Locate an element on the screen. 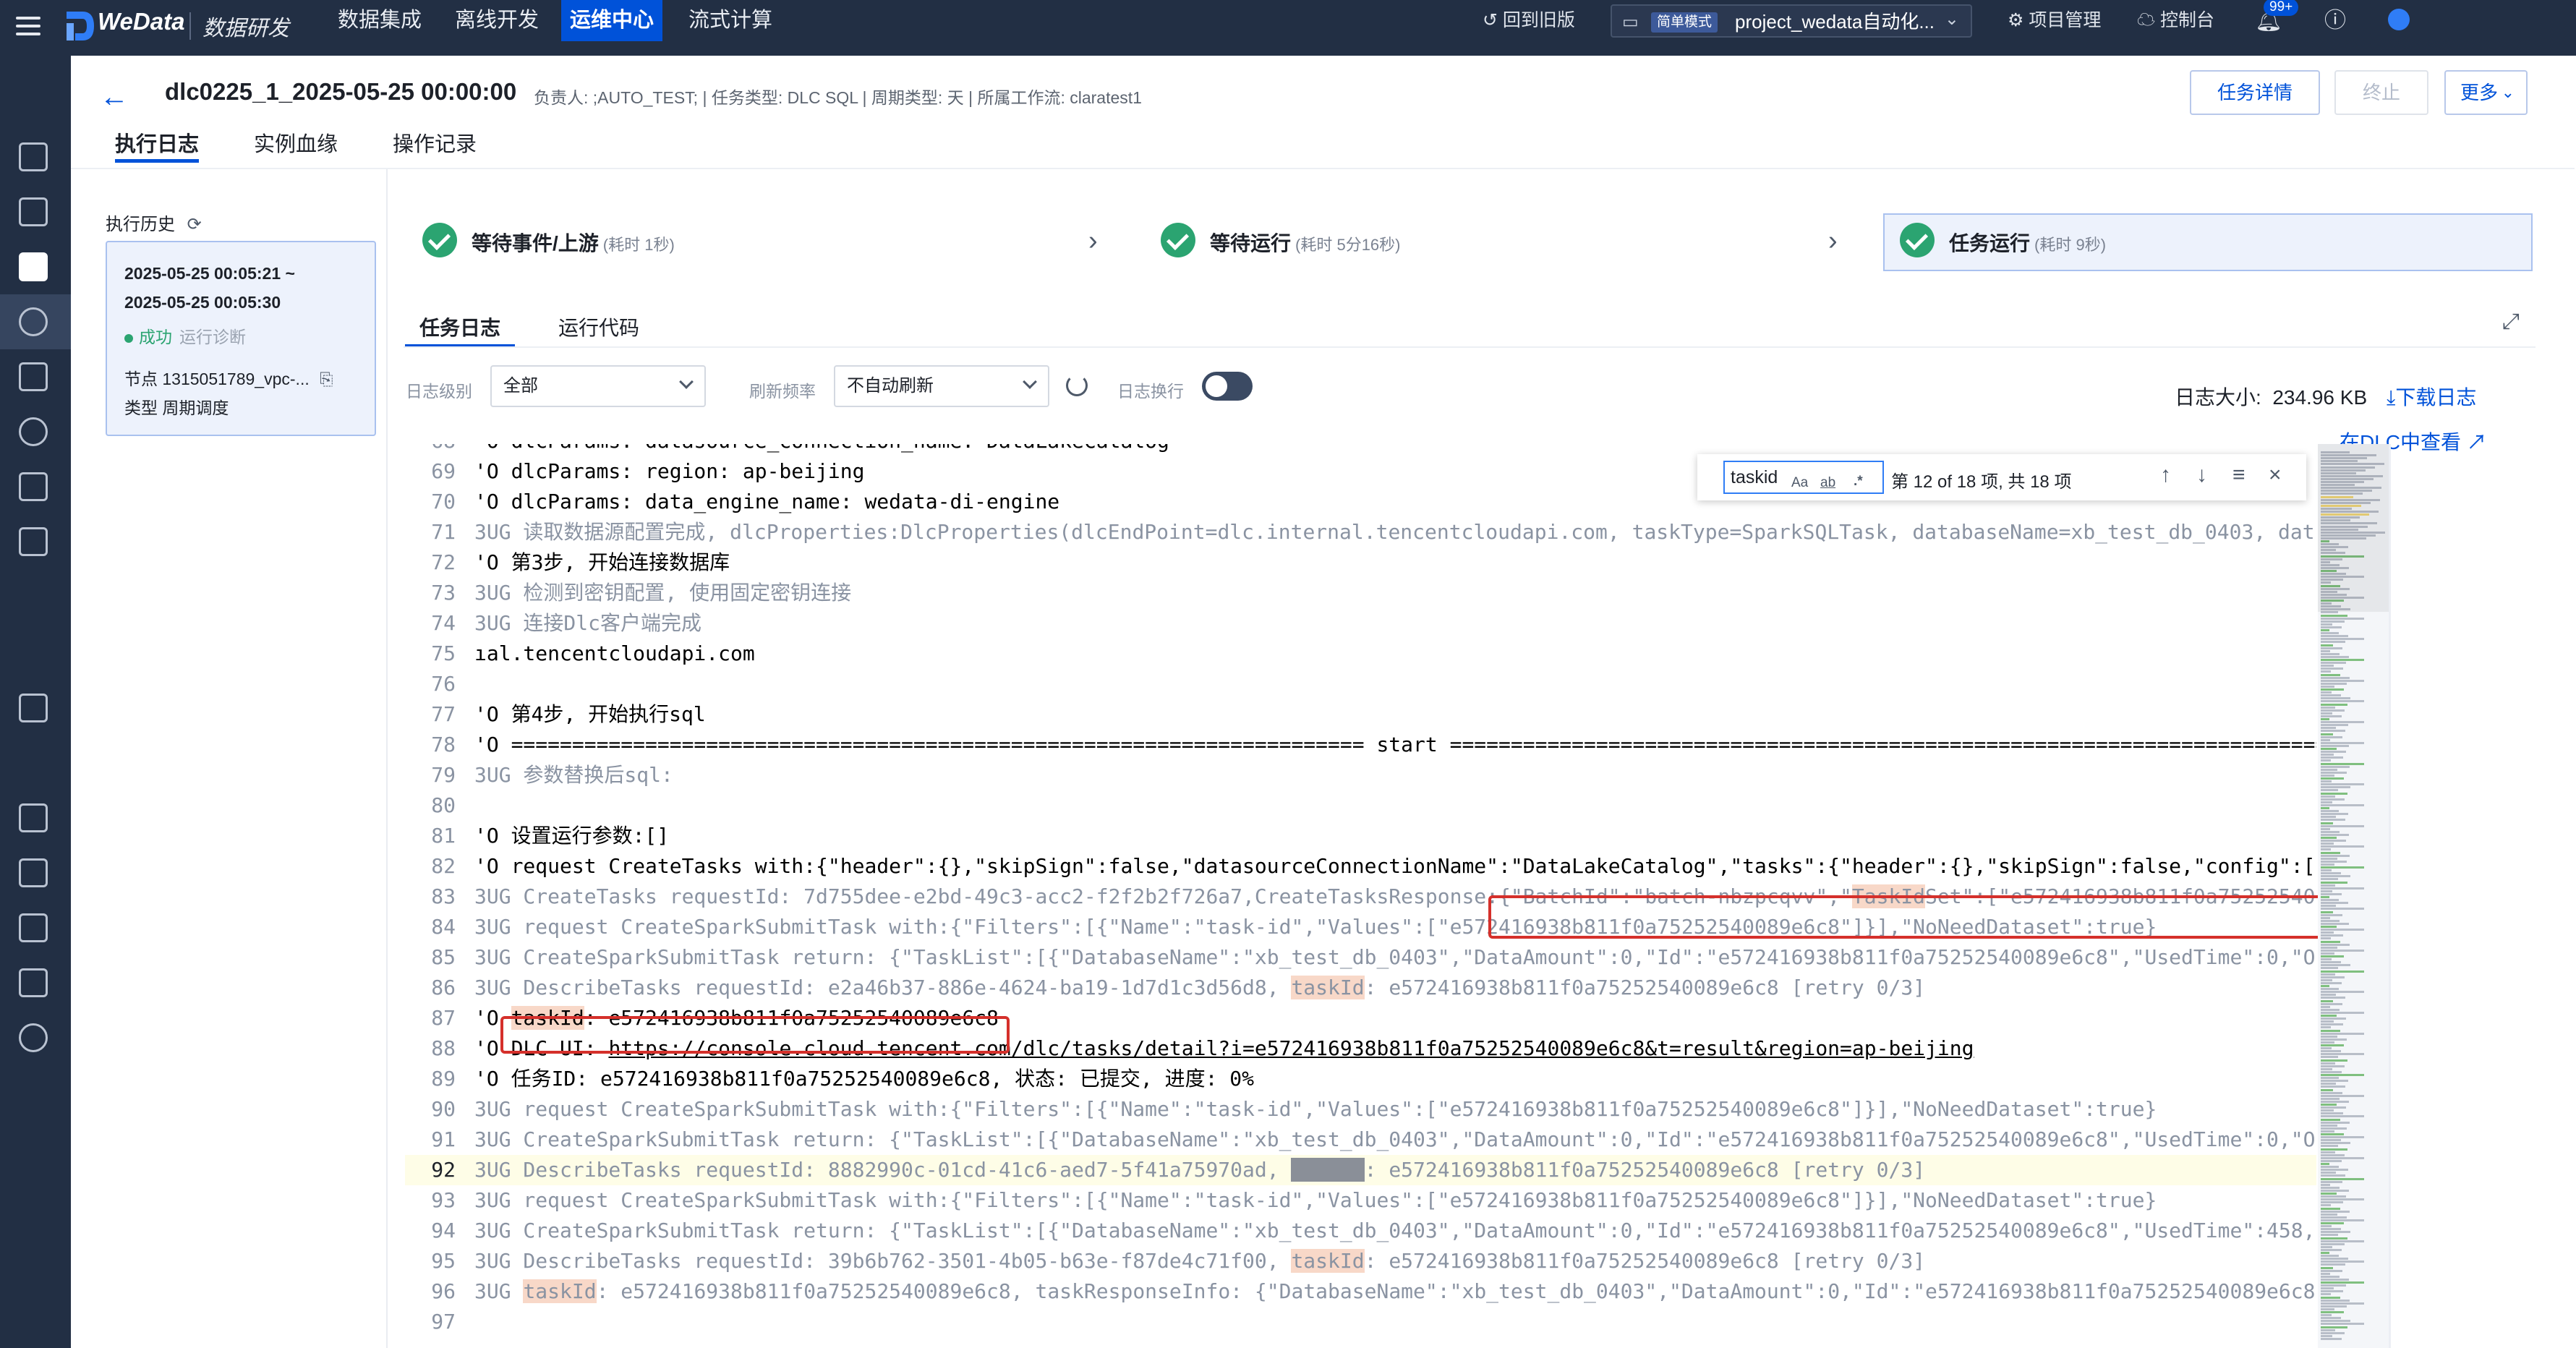 This screenshot has height=1348, width=2576. download-log-link: ⤓下载日志 is located at coordinates (2431, 396).